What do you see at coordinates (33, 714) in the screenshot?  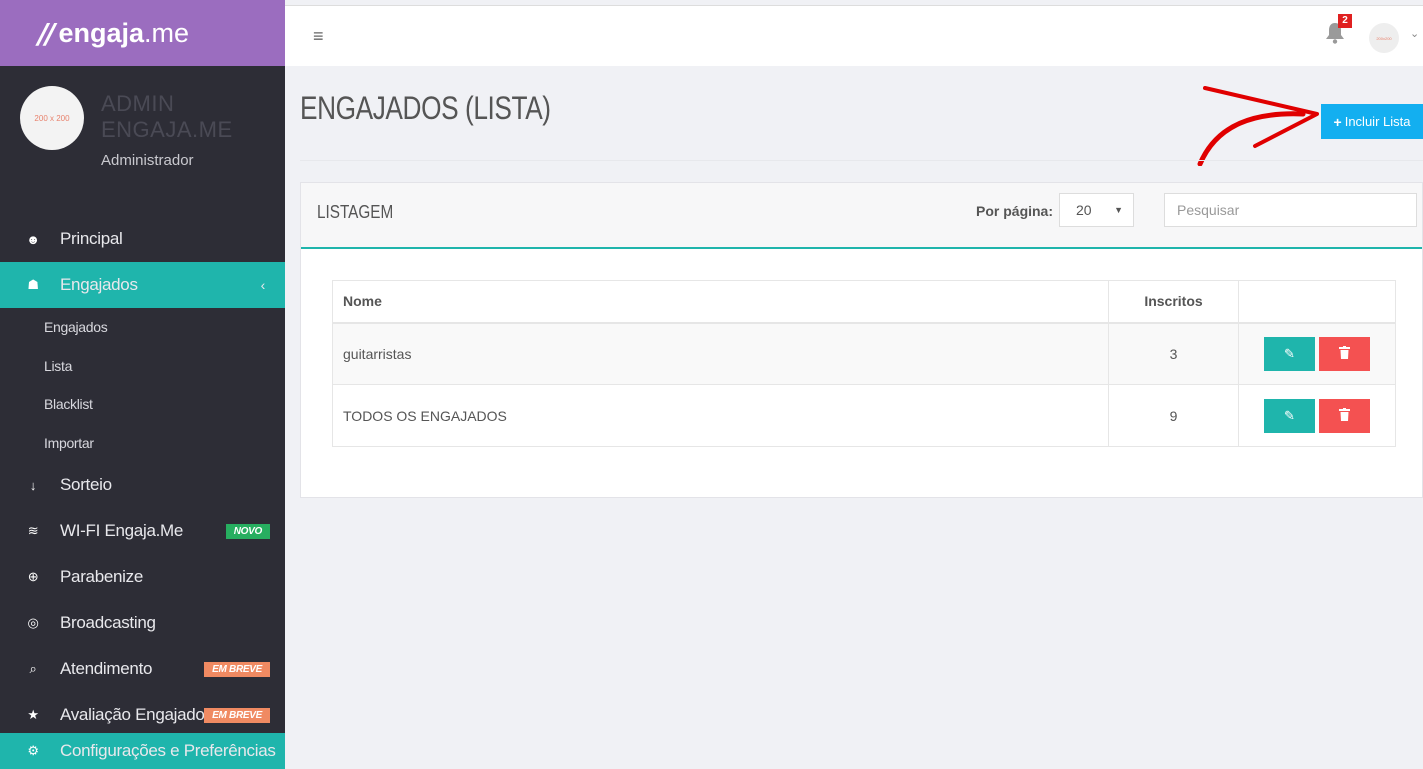 I see `star-icon: ★` at bounding box center [33, 714].